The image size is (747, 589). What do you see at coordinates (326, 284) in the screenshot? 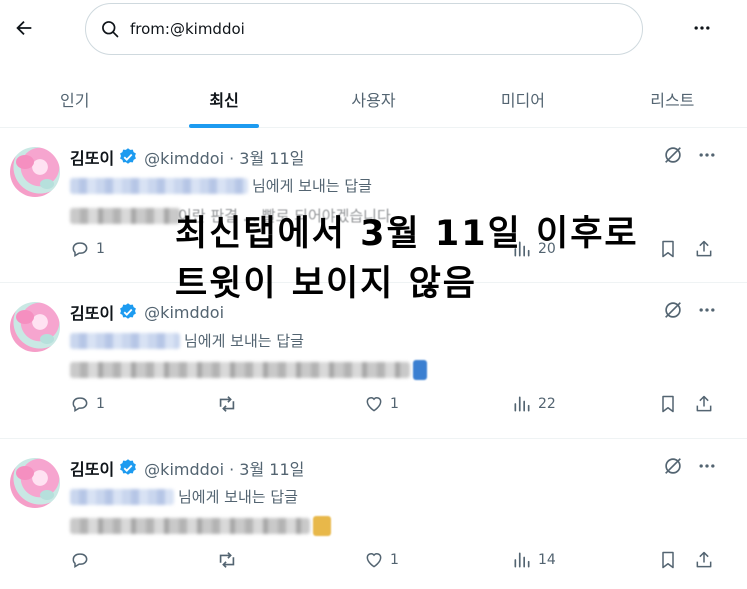
I see `annotation-line-2: 트윗이 보이지 않음` at bounding box center [326, 284].